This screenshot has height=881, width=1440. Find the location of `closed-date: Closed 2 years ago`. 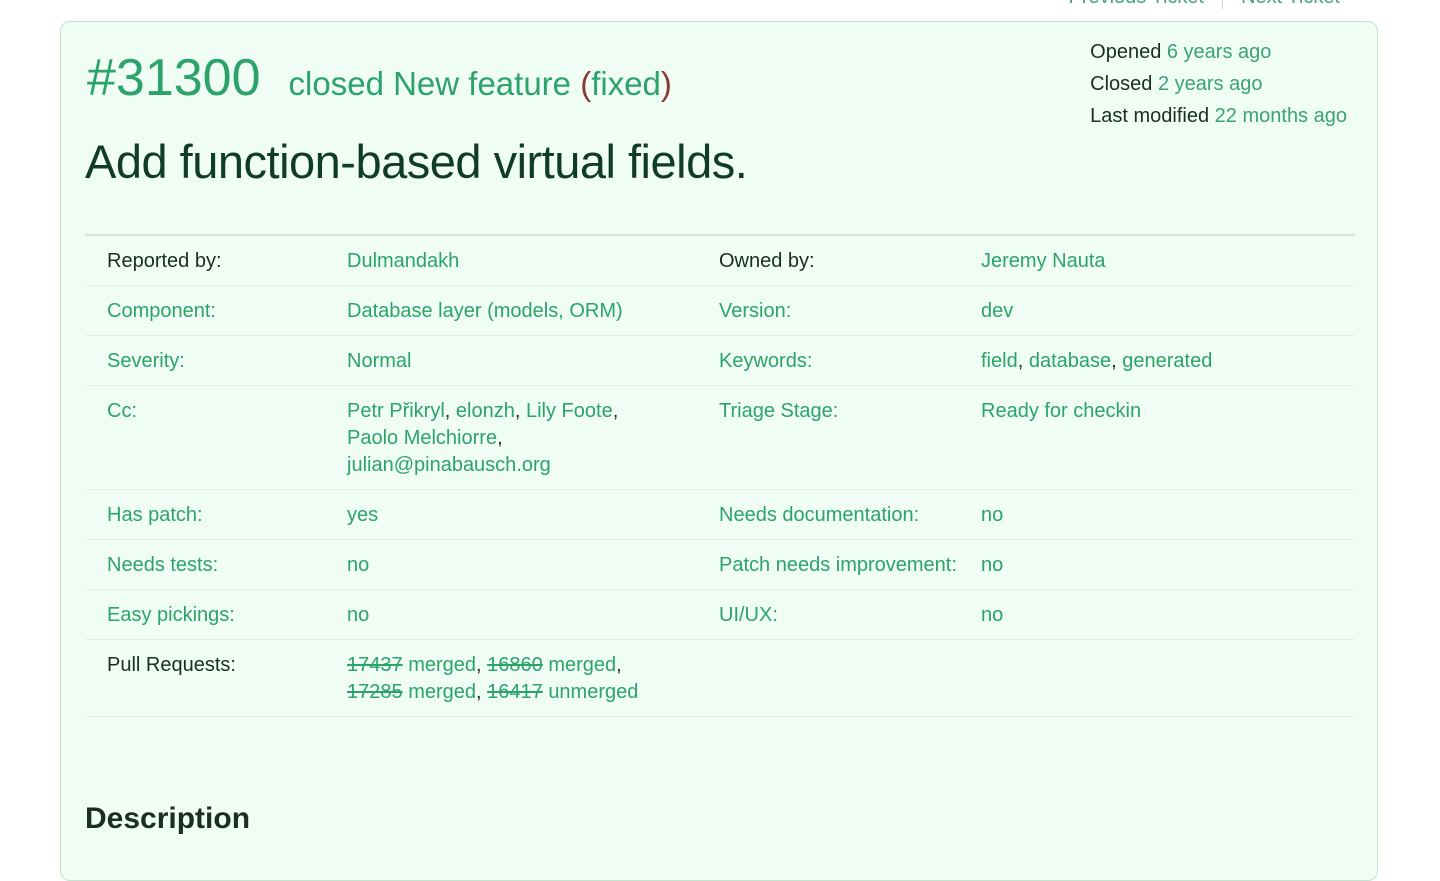

closed-date: Closed 2 years ago is located at coordinates (1176, 84).